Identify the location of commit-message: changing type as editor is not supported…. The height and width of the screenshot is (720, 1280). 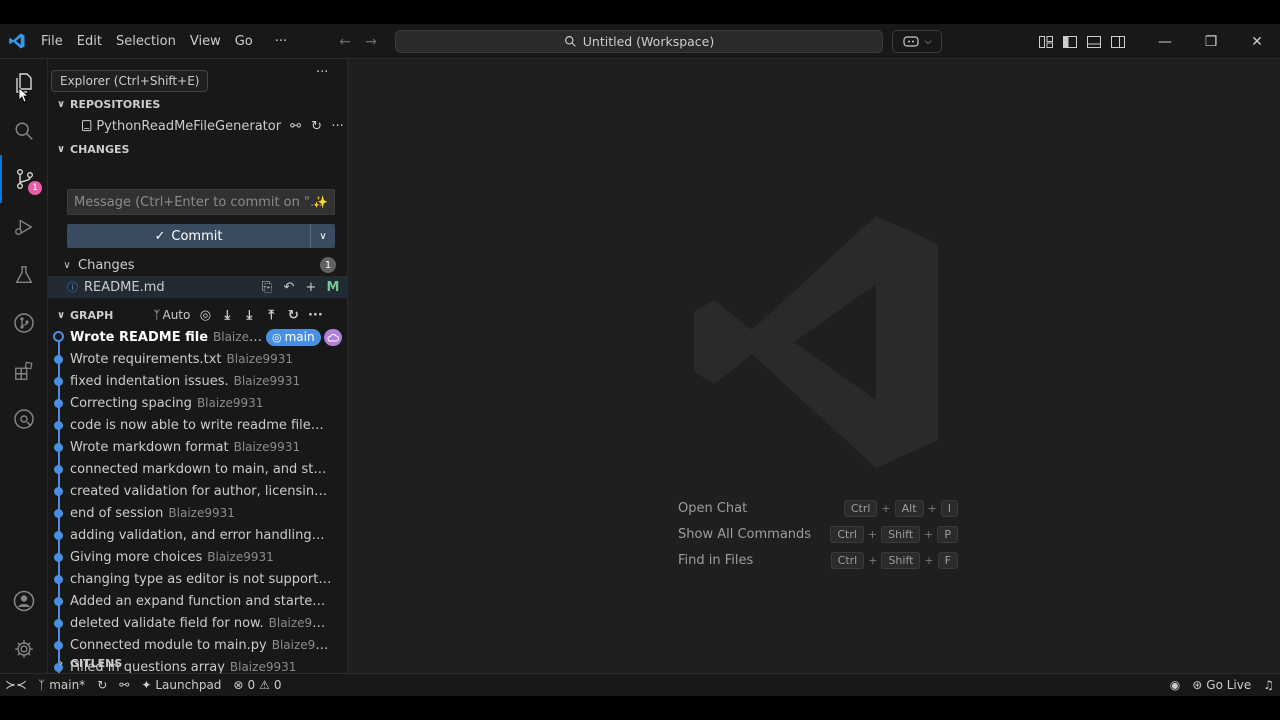
(201, 579).